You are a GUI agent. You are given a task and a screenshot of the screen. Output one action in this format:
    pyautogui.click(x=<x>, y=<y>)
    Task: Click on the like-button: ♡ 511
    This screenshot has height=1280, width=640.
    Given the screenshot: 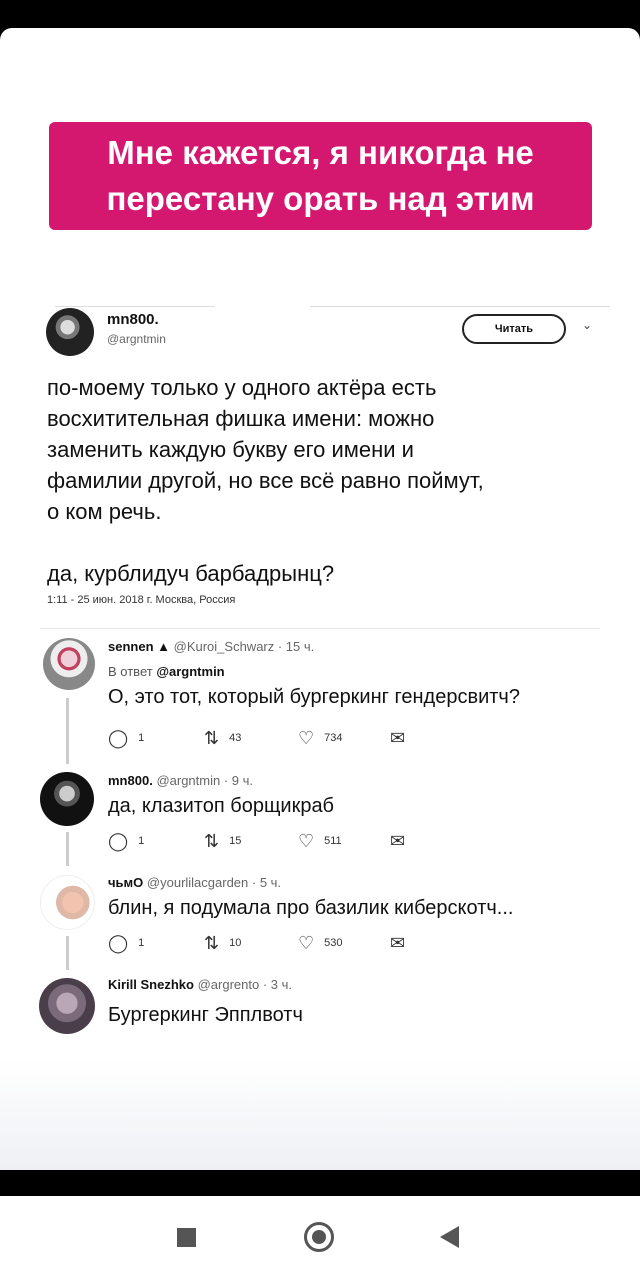 What is the action you would take?
    pyautogui.click(x=320, y=841)
    